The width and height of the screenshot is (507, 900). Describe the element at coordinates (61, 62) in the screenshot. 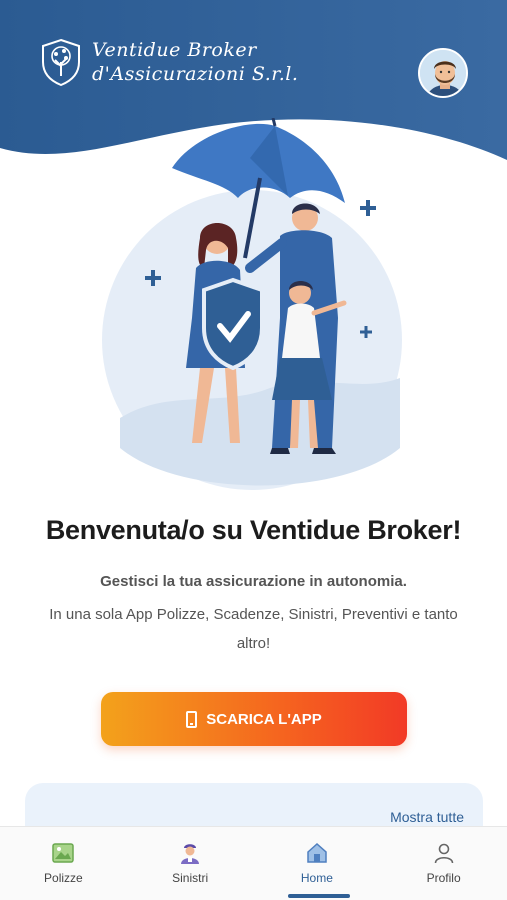

I see `tree-shield-icon` at that location.